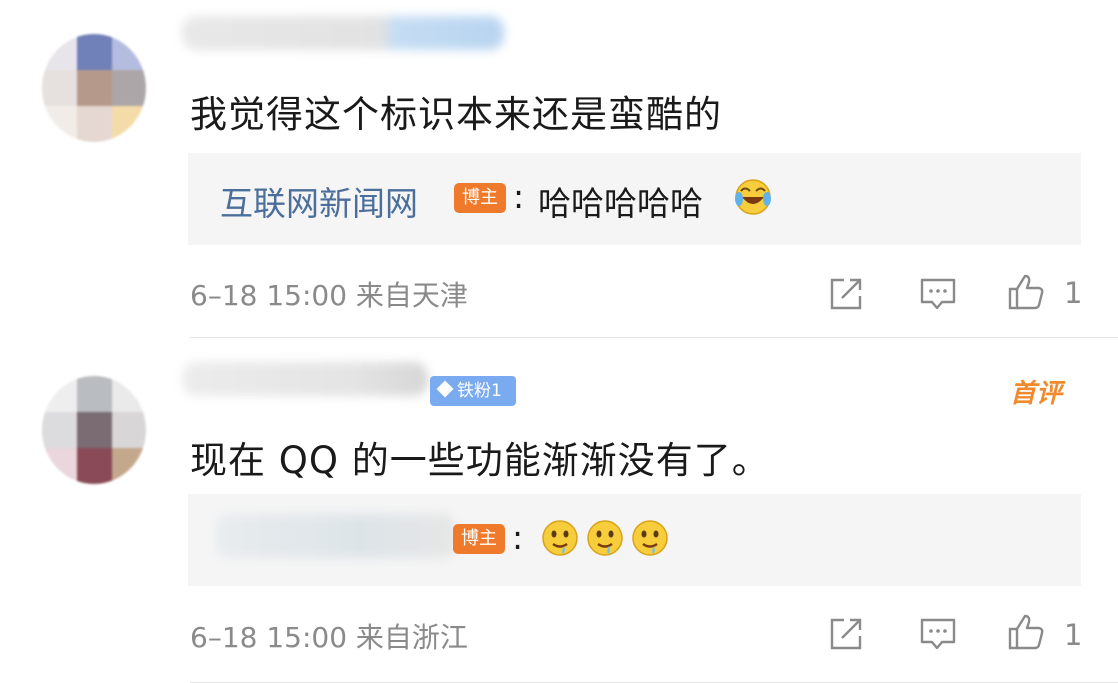 The image size is (1118, 683). What do you see at coordinates (445, 389) in the screenshot?
I see `diamond-icon` at bounding box center [445, 389].